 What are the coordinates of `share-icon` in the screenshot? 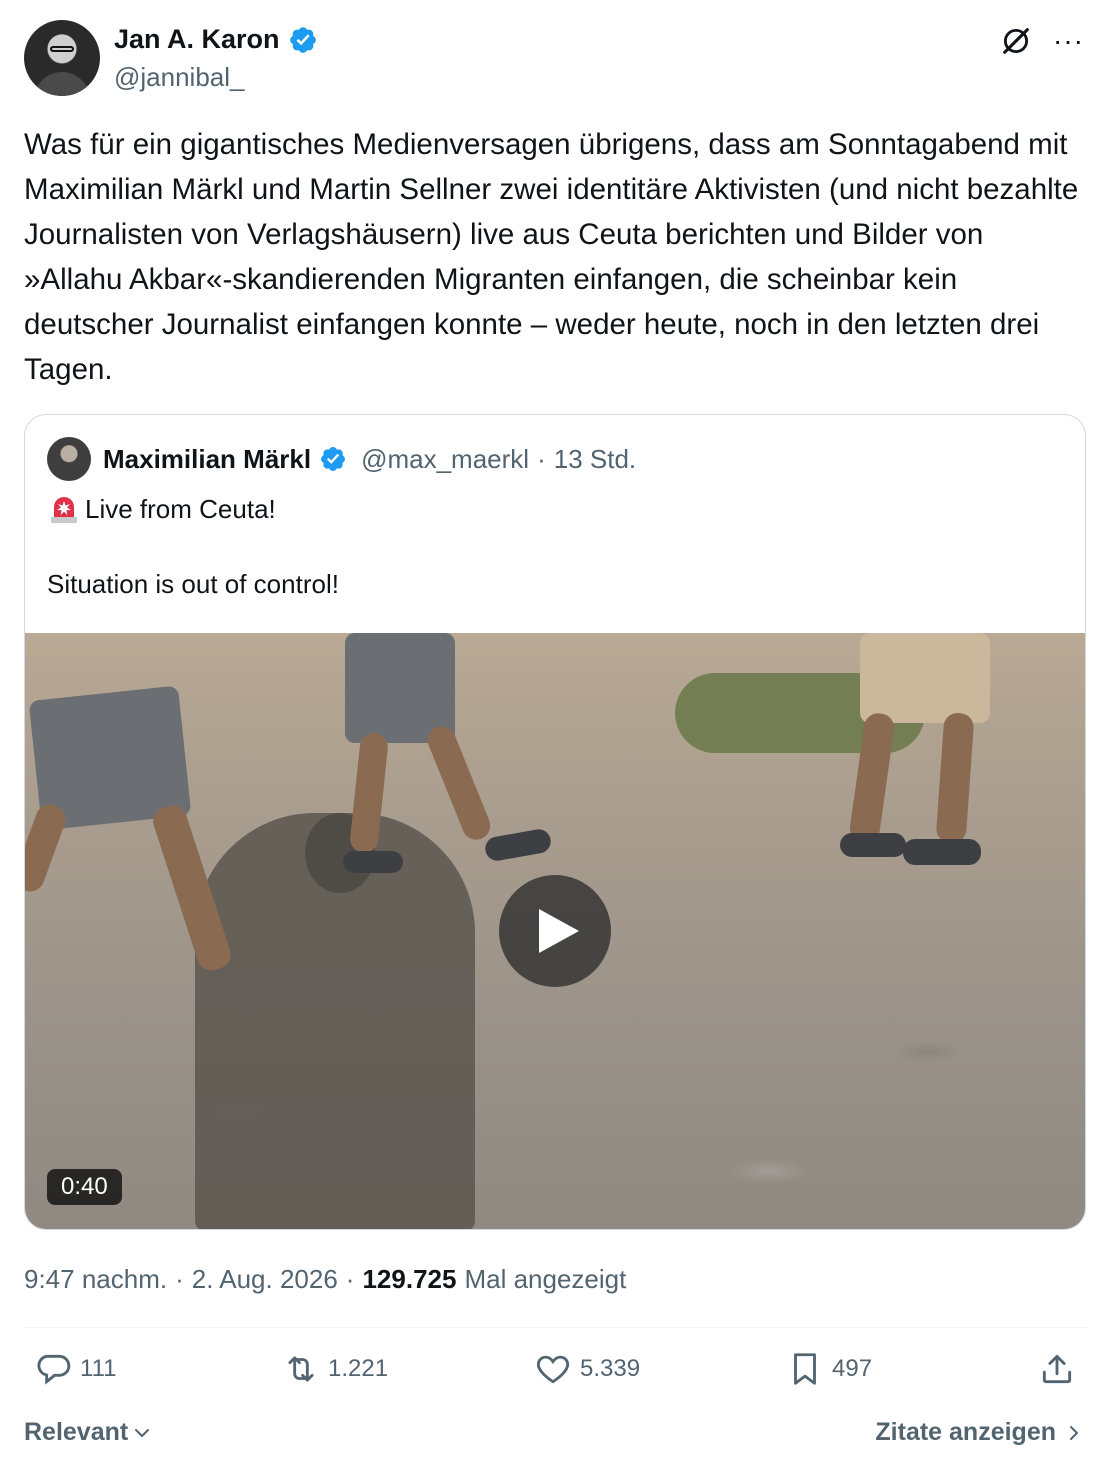 It's located at (1057, 1369).